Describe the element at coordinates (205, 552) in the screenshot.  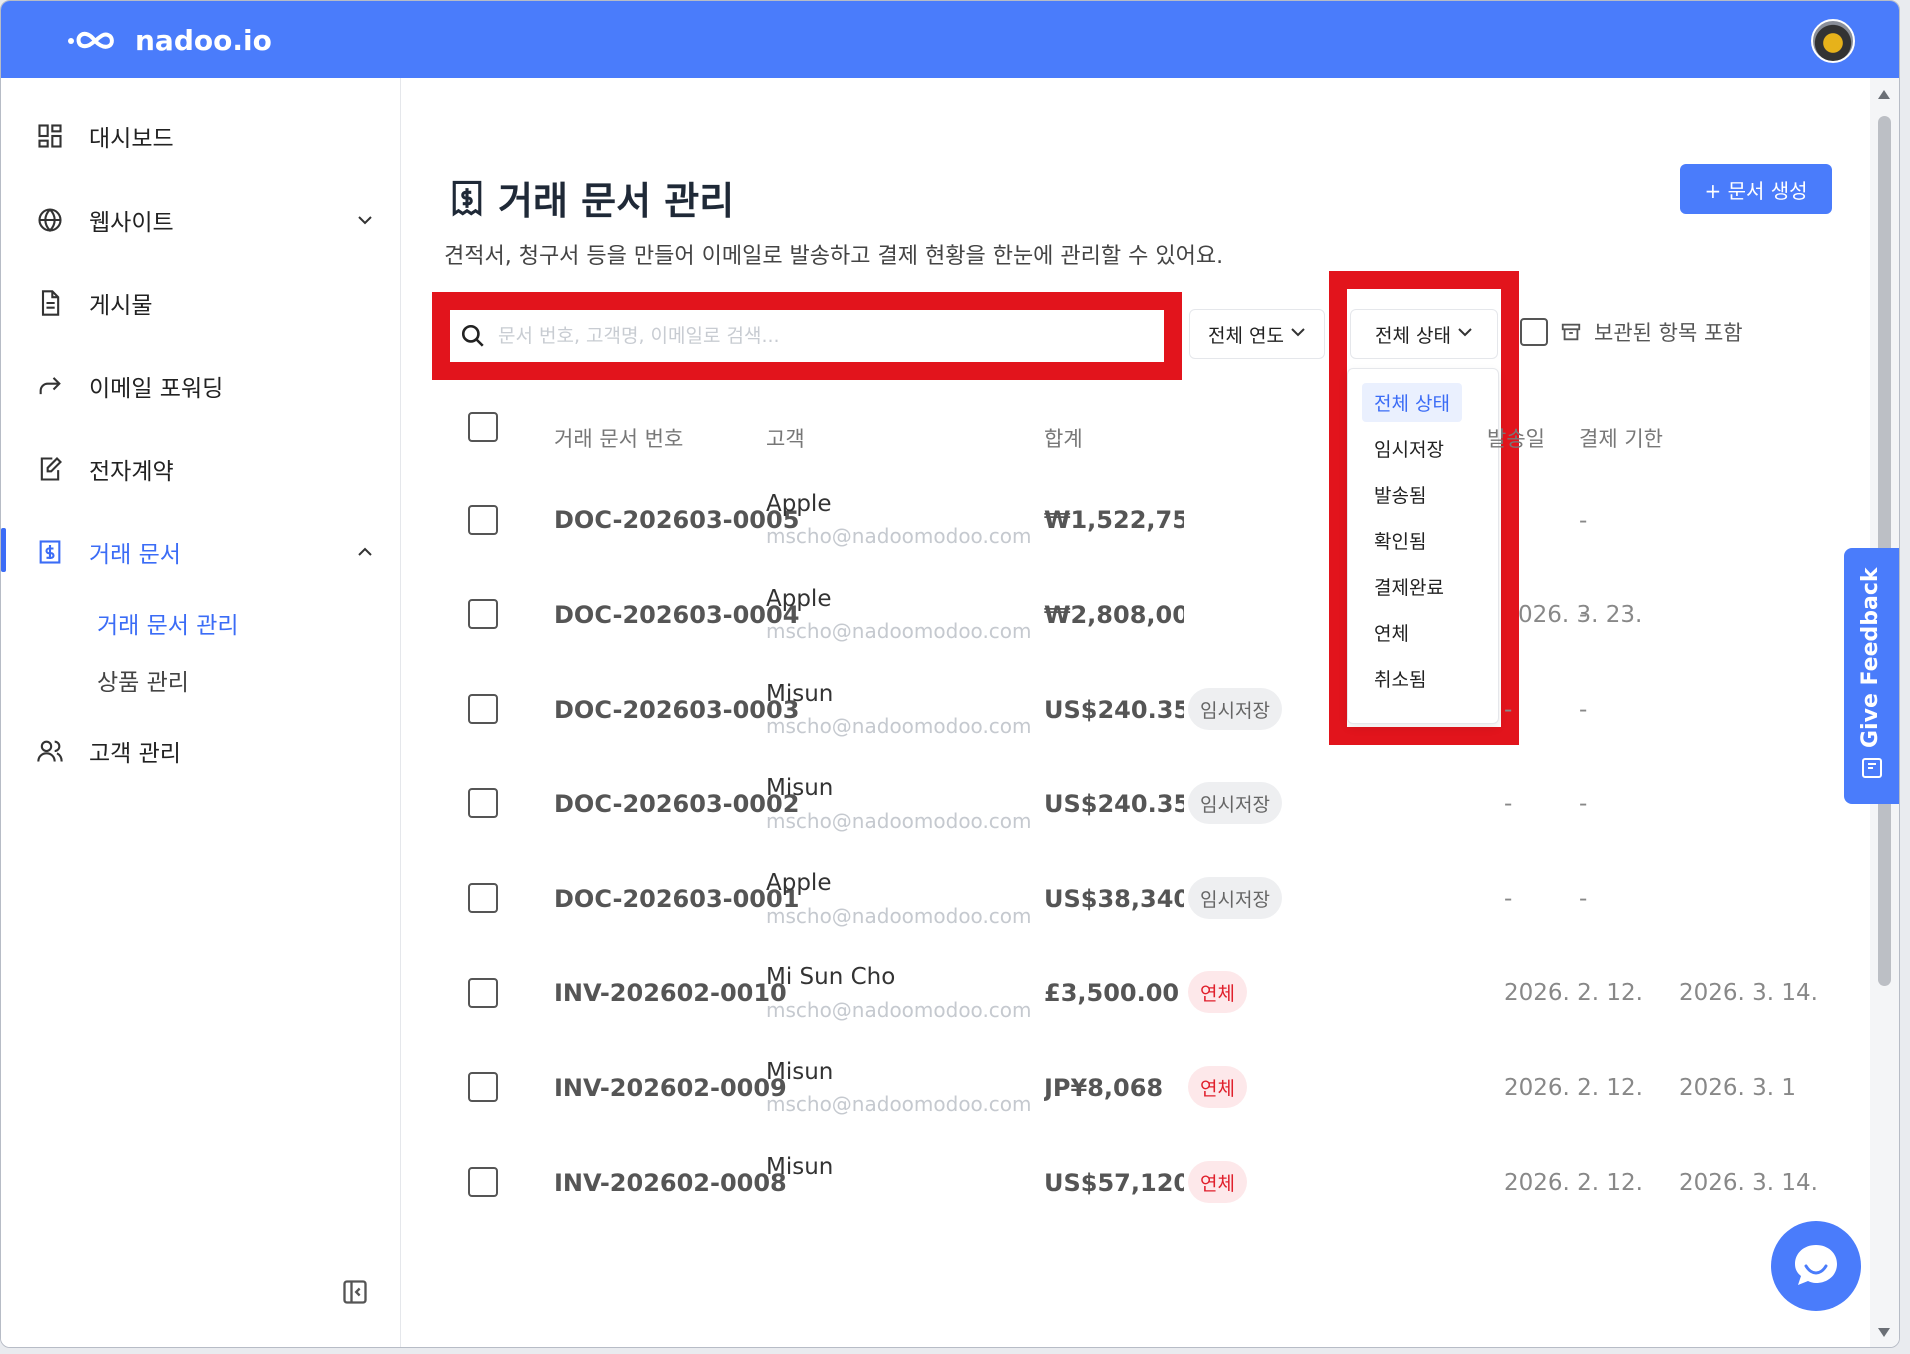
I see `sidebar-item-transaction-docs: 거래 문서` at that location.